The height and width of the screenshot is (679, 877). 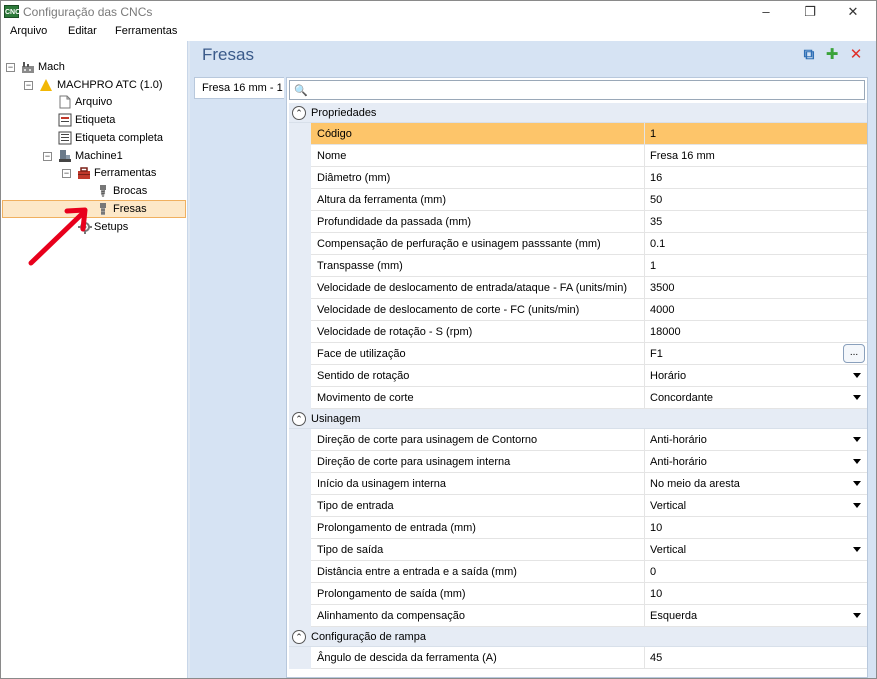 What do you see at coordinates (673, 616) in the screenshot?
I see `property-value: Esquerda` at bounding box center [673, 616].